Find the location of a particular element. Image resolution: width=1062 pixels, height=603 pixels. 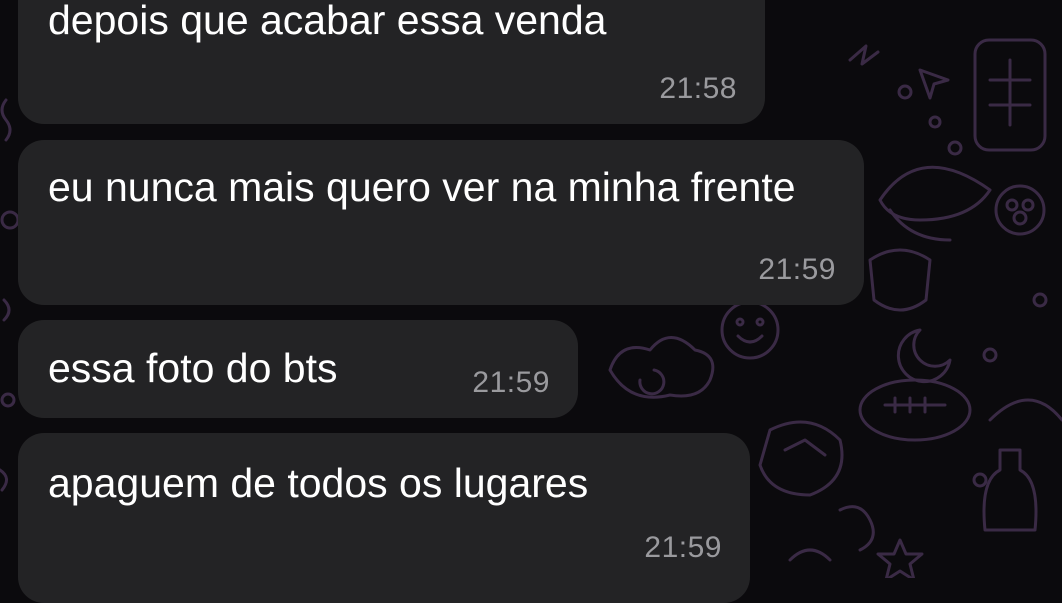

message-text: apaguem de todos os lugares is located at coordinates (318, 483).